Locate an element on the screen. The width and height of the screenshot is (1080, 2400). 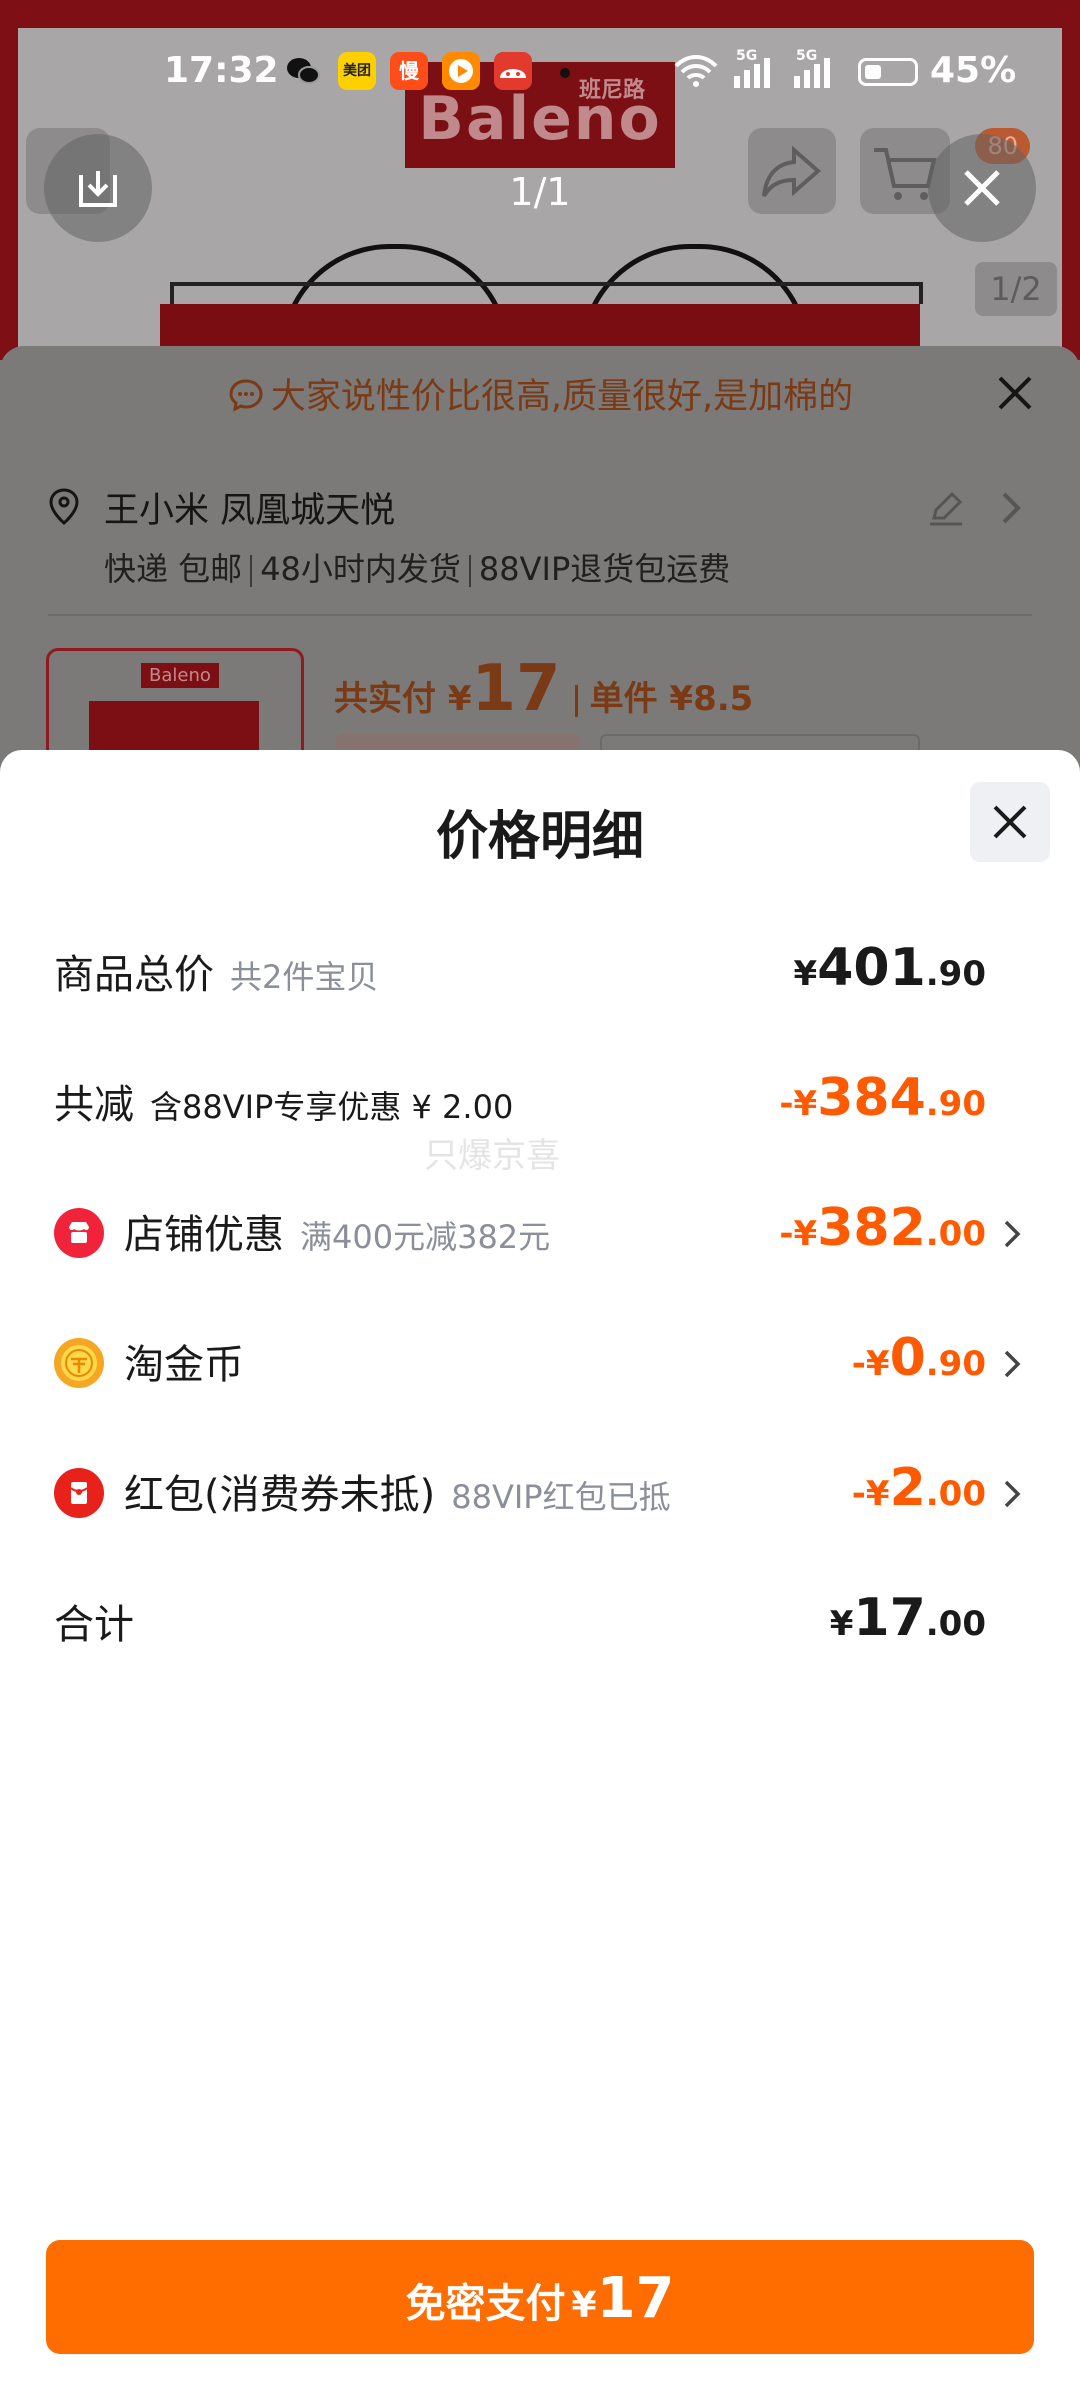
order-price-value: 17 is located at coordinates (516, 689).